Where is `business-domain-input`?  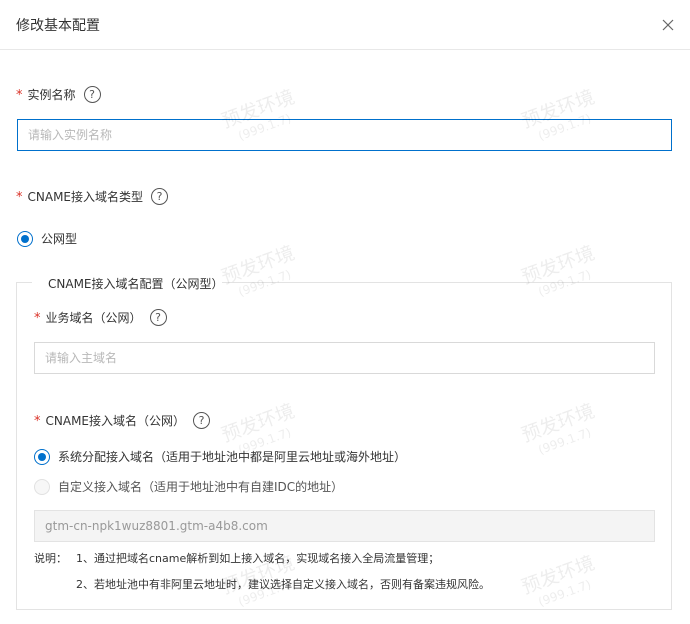
business-domain-input is located at coordinates (344, 358).